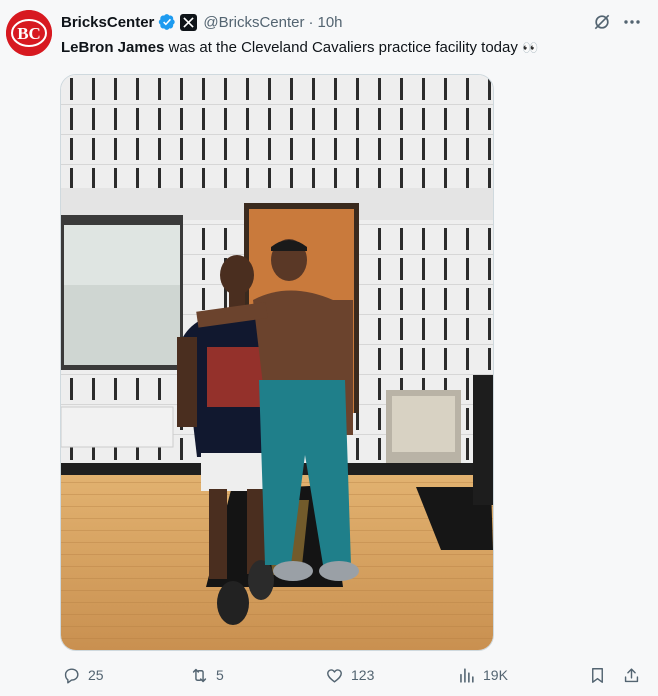 The image size is (658, 696). I want to click on retweet-icon, so click(199, 675).